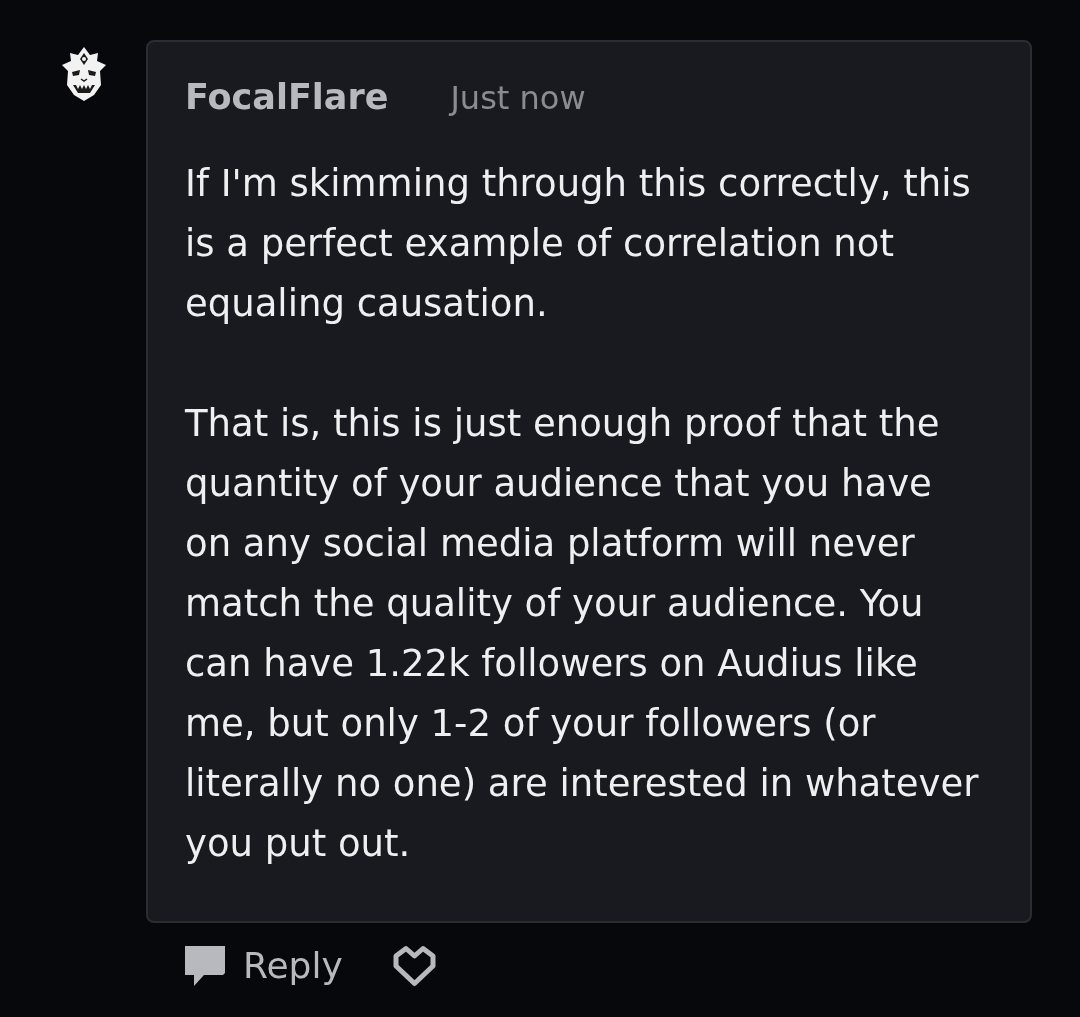 This screenshot has height=1017, width=1080. What do you see at coordinates (264, 966) in the screenshot?
I see `reply-button: Reply` at bounding box center [264, 966].